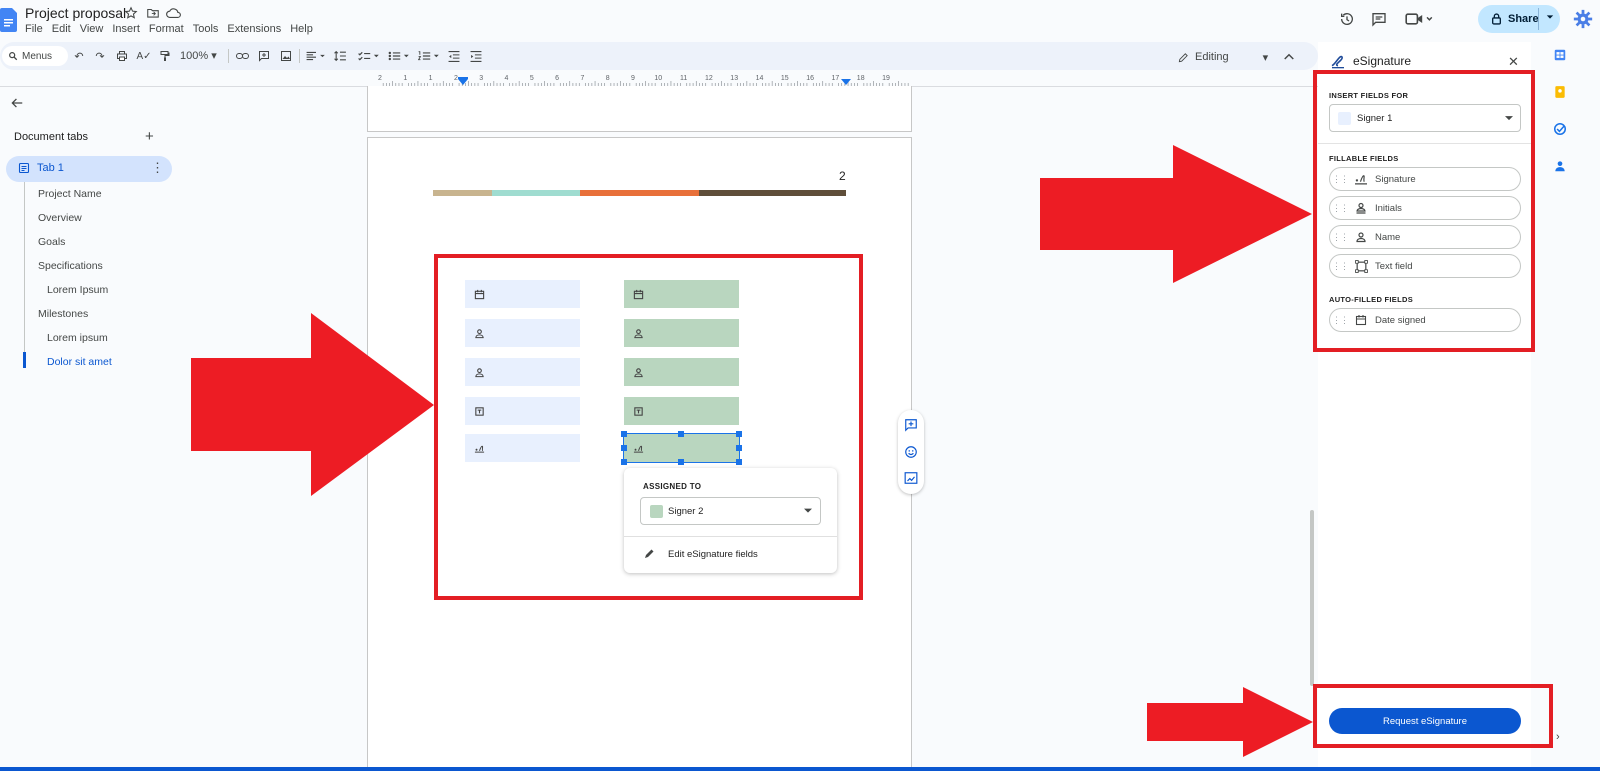  Describe the element at coordinates (61, 29) in the screenshot. I see `menu-edit: Edit` at that location.